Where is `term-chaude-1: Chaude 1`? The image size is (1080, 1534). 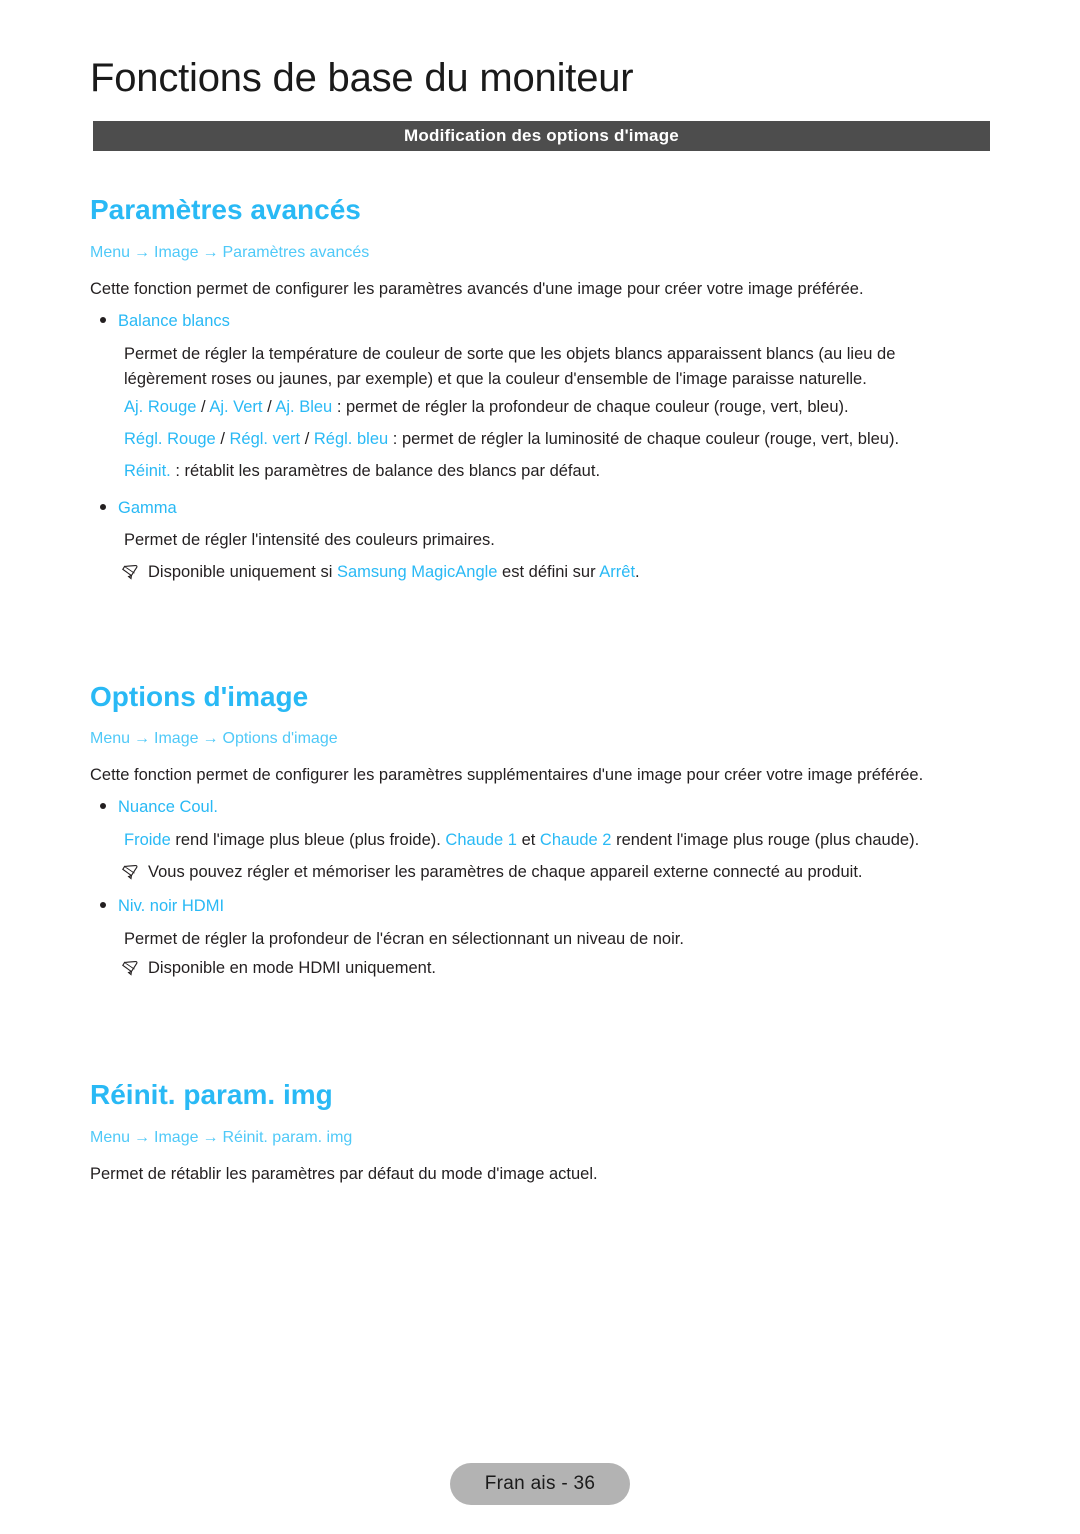
term-chaude-1: Chaude 1 is located at coordinates (481, 840).